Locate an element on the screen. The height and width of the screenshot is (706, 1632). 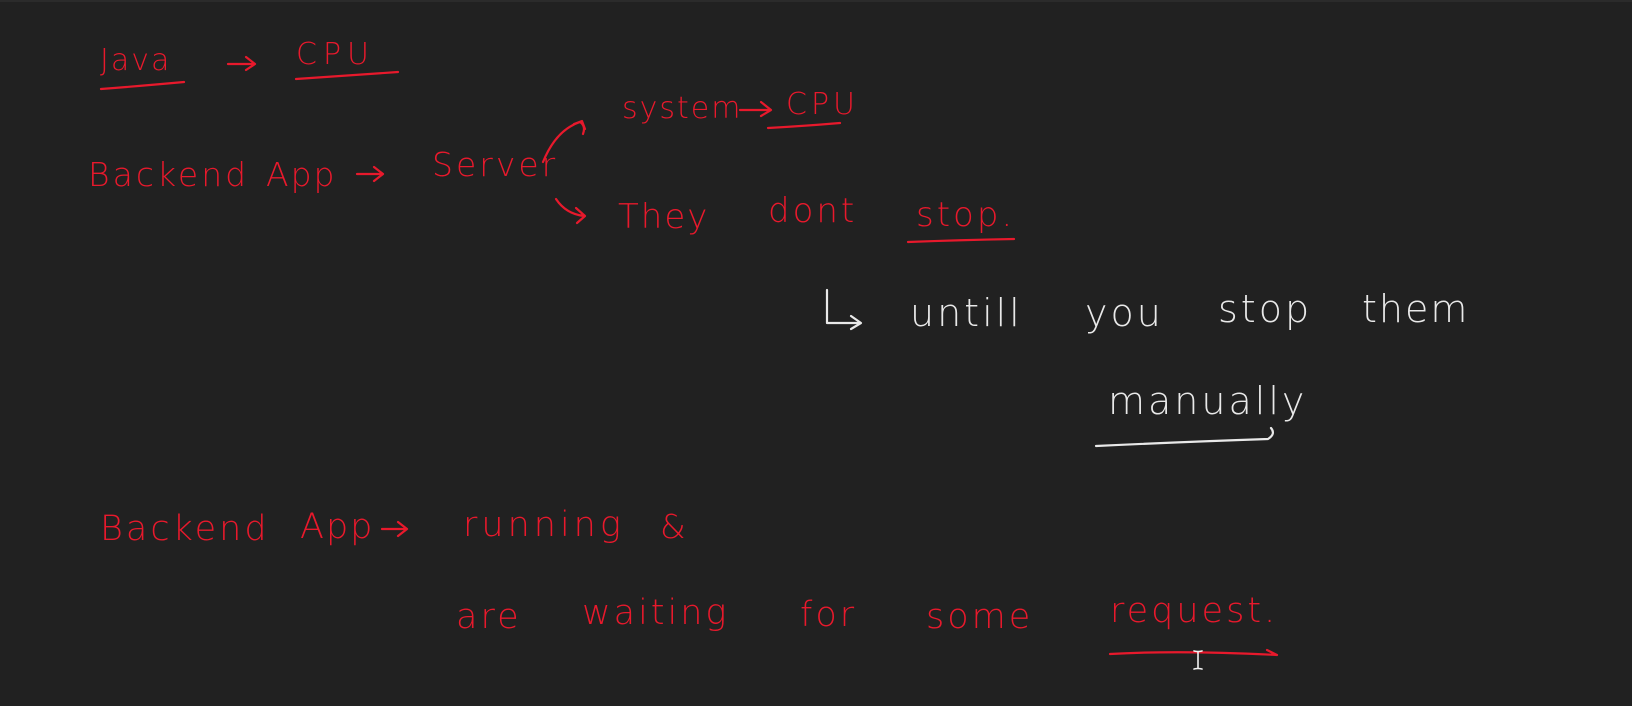
text-running: running is located at coordinates (544, 525).